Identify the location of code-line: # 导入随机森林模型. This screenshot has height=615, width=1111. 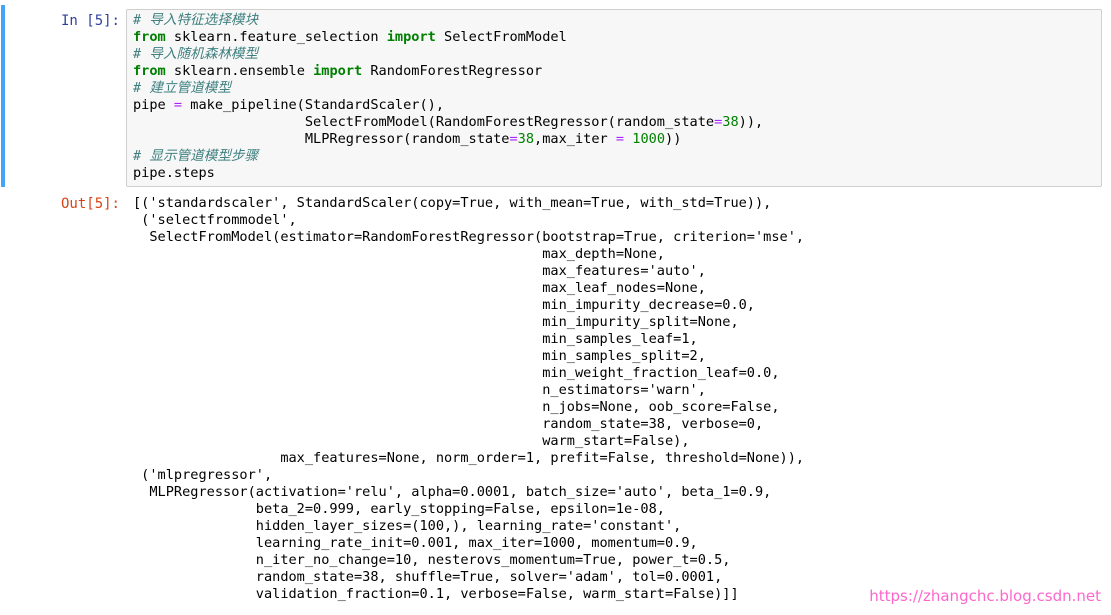
(195, 54).